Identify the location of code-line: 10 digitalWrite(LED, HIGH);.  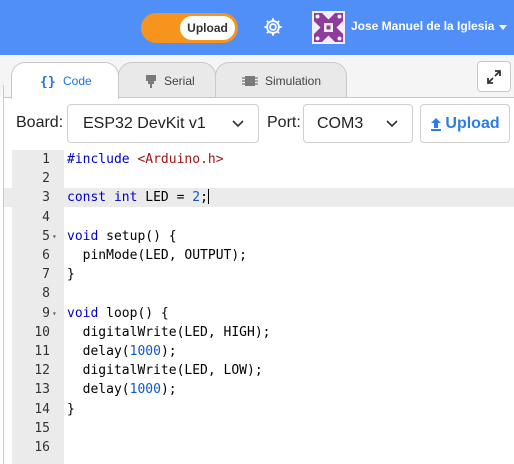
(259, 332).